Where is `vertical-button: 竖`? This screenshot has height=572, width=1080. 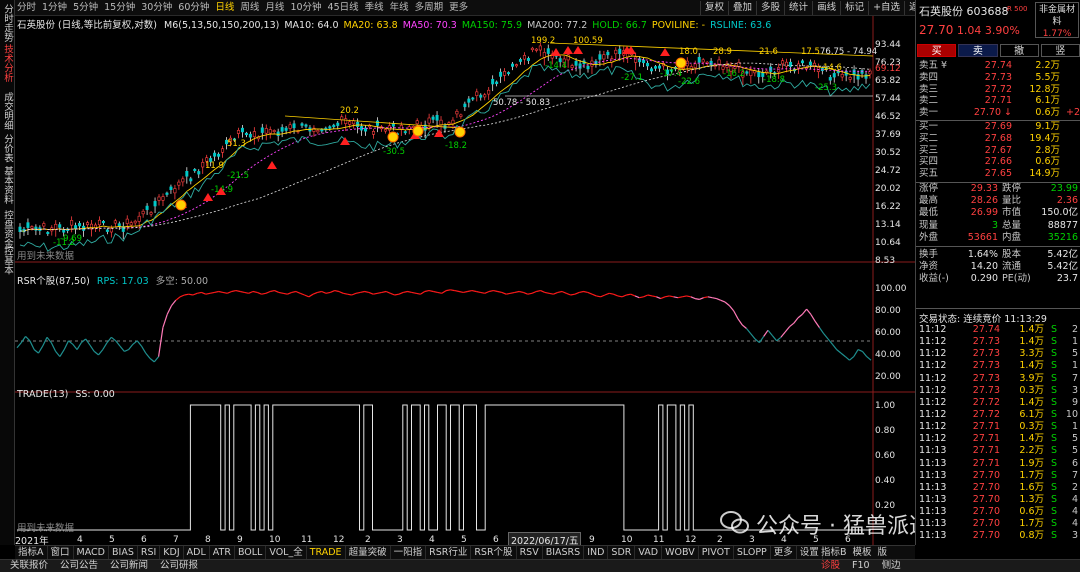 vertical-button: 竖 is located at coordinates (1060, 50).